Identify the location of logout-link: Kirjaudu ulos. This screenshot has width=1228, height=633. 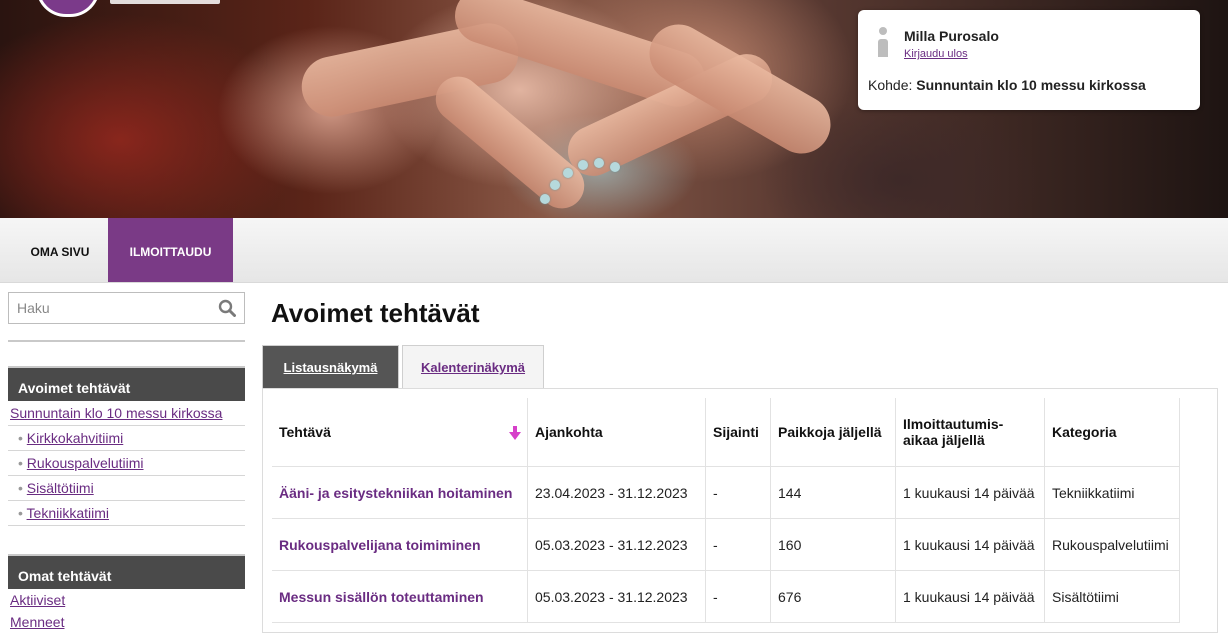
(936, 54).